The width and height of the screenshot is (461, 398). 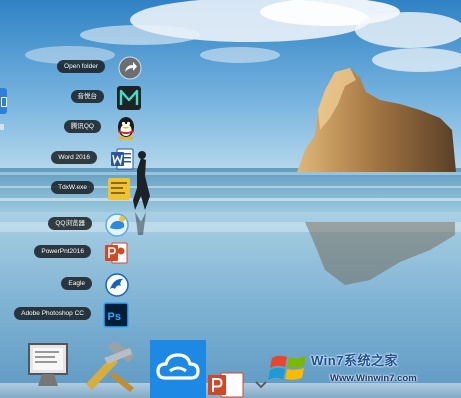 I want to click on svg-text: Ps, so click(x=114, y=317).